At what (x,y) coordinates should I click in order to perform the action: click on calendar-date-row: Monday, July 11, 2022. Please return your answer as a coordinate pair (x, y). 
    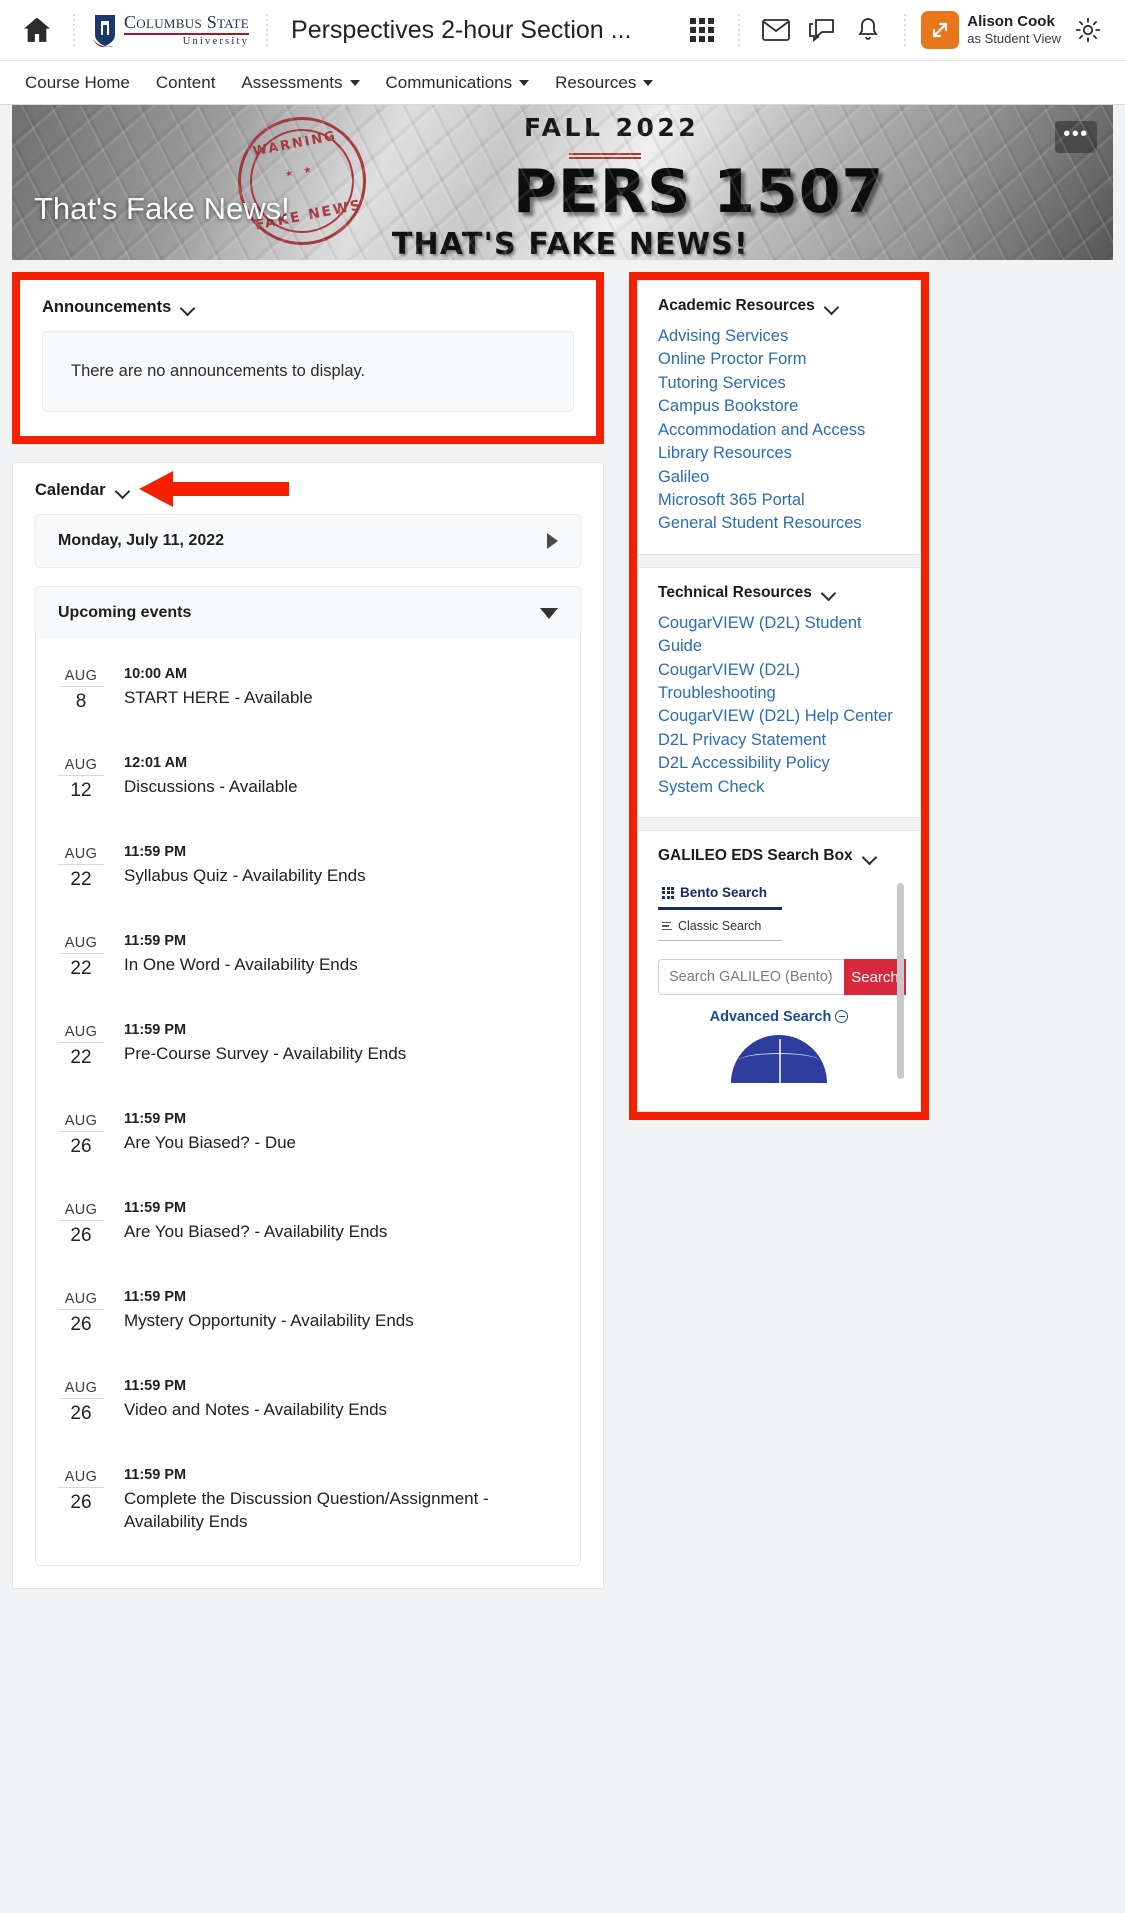
    Looking at the image, I should click on (308, 541).